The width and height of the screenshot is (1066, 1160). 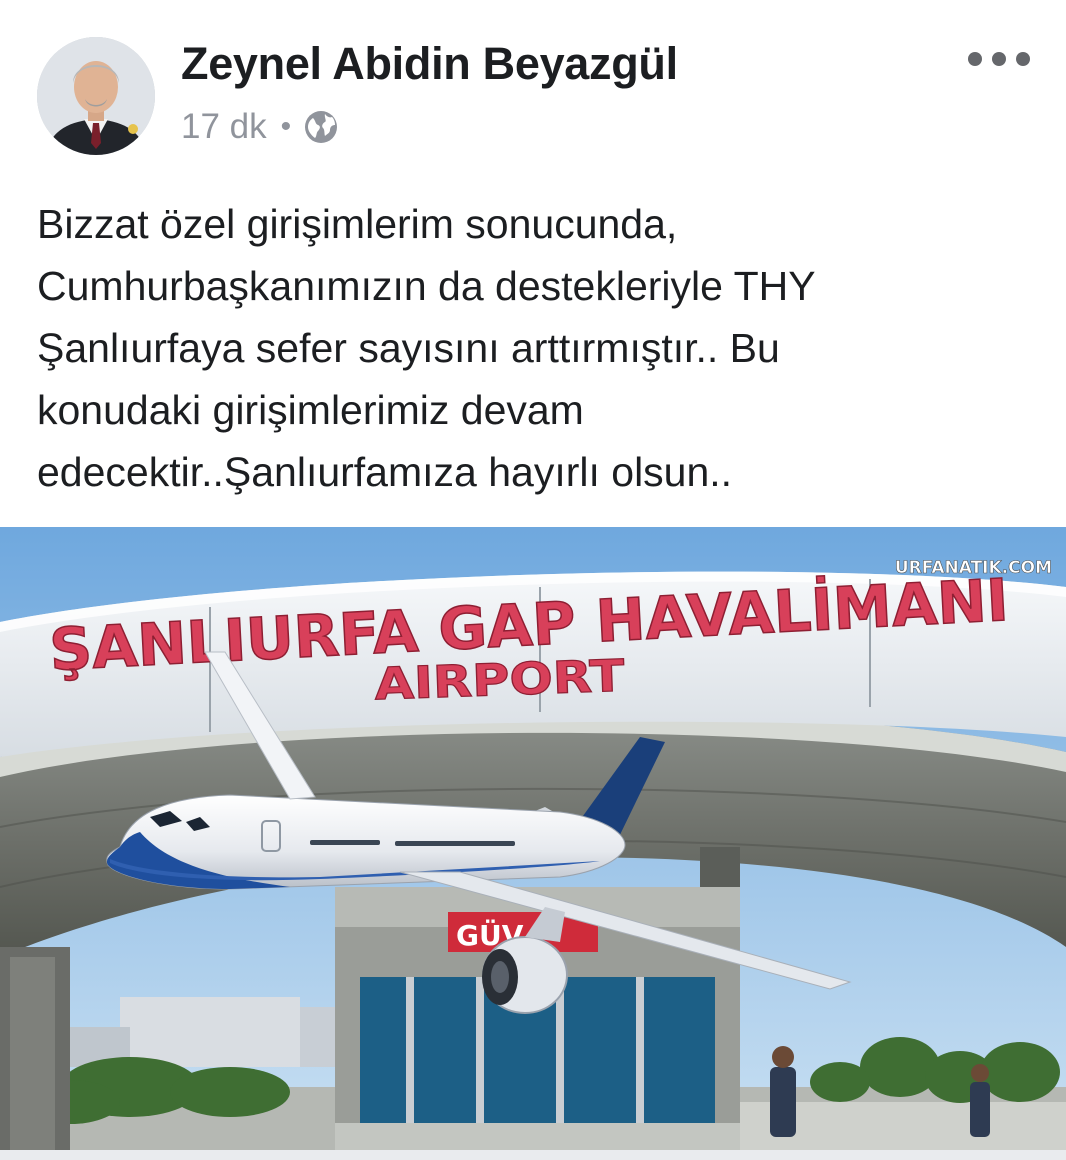 What do you see at coordinates (321, 127) in the screenshot?
I see `globe-icon` at bounding box center [321, 127].